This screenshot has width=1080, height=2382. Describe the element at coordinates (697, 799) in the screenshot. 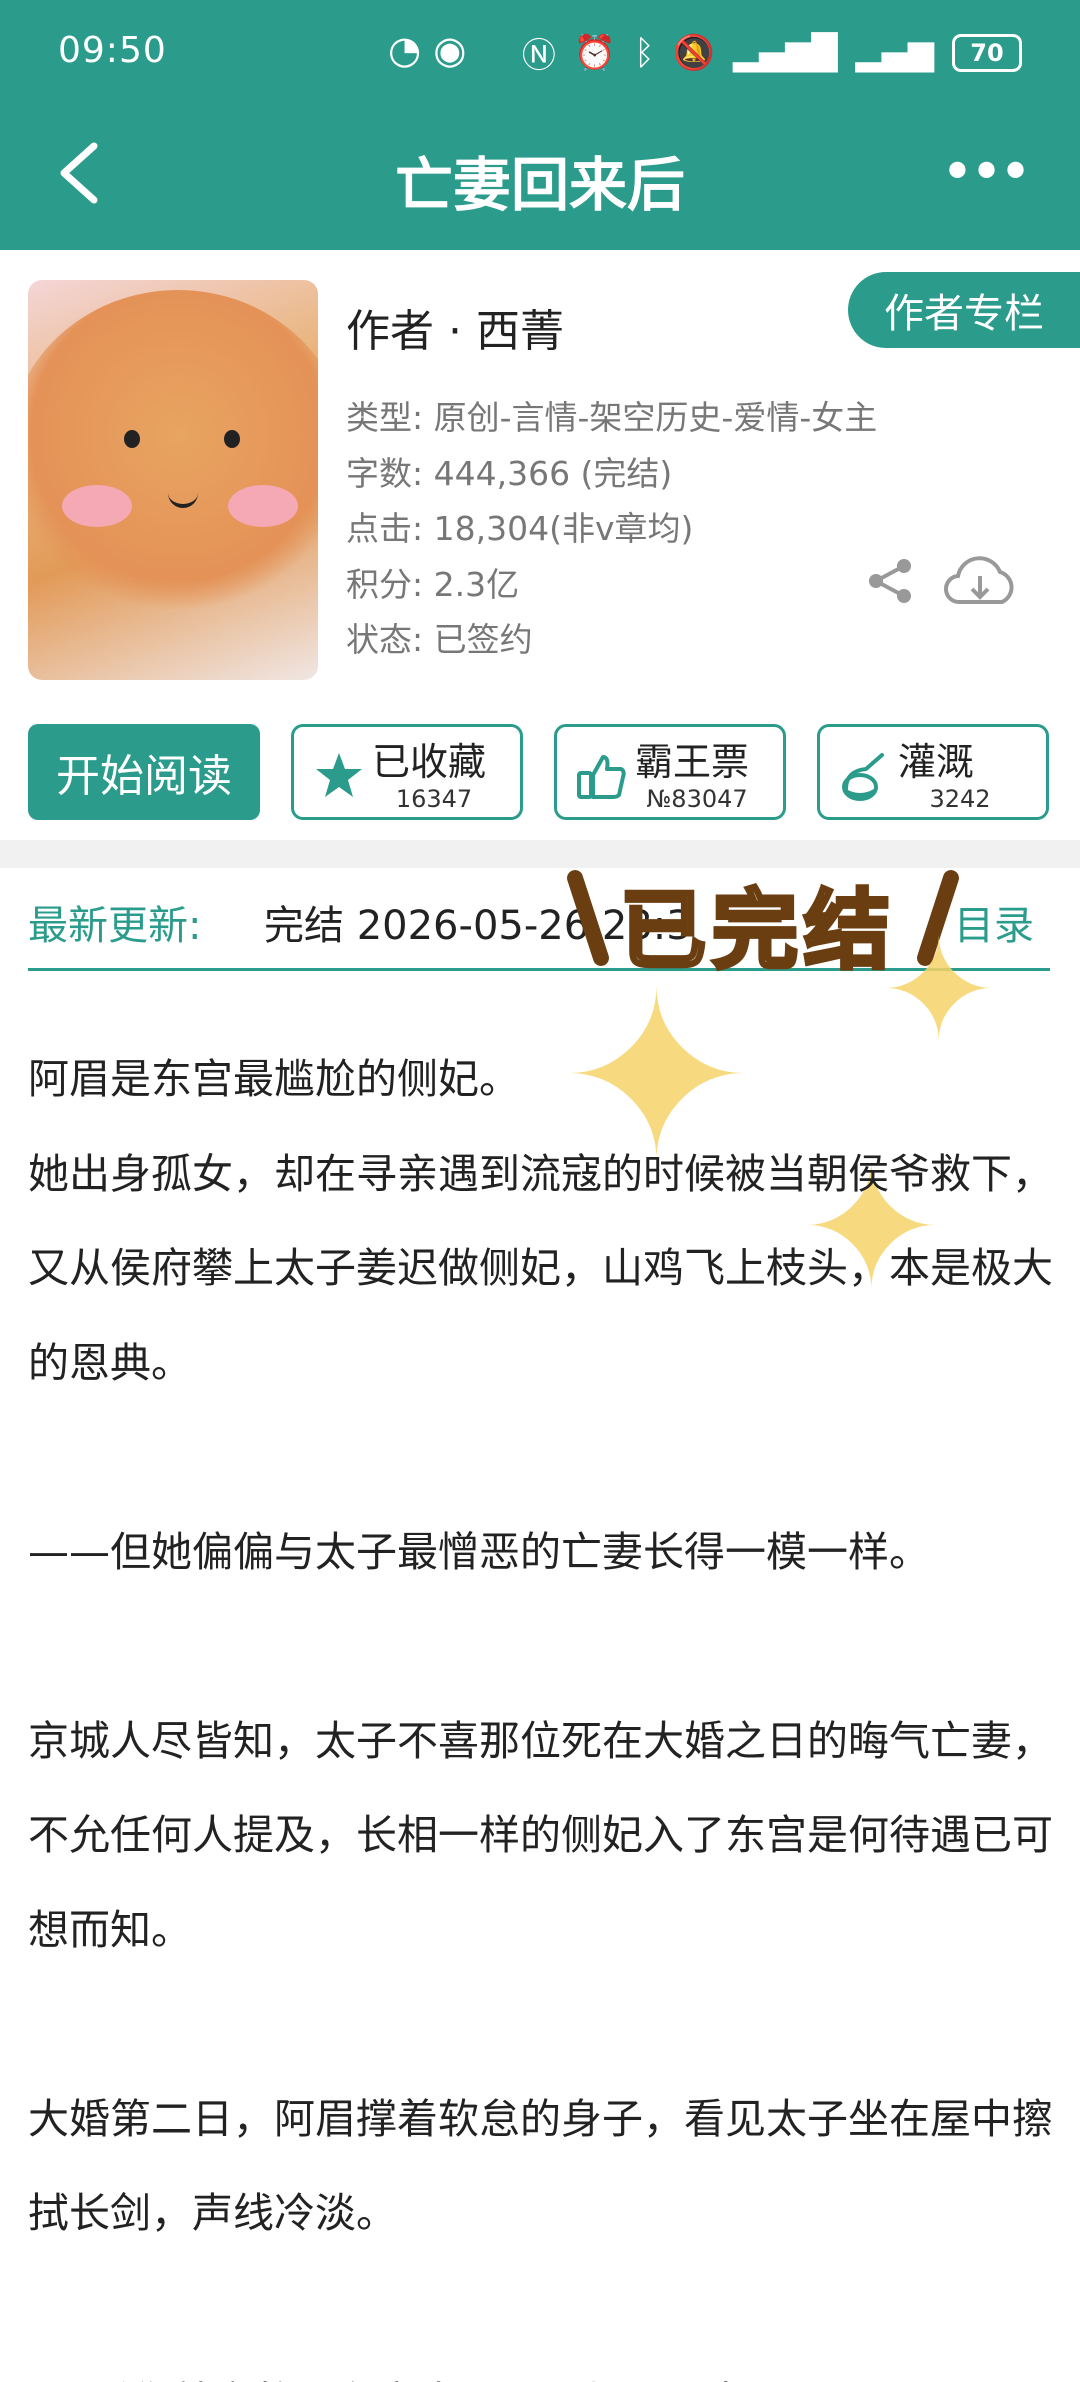

I see `vote-rank: №83047` at that location.